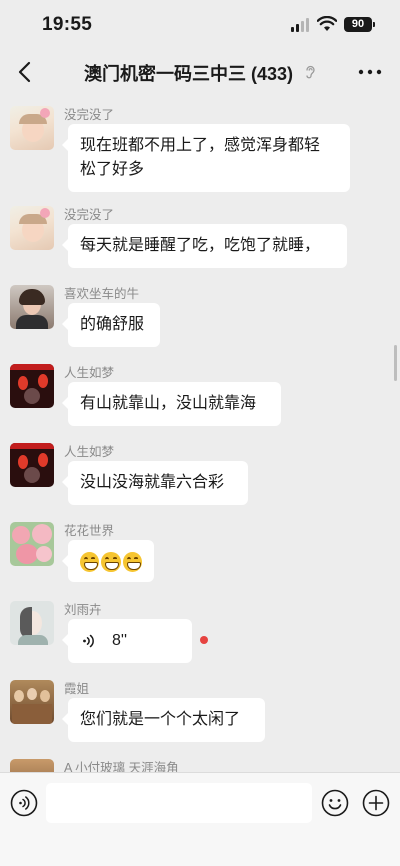 This screenshot has height=866, width=400. What do you see at coordinates (335, 803) in the screenshot?
I see `smiley-icon` at bounding box center [335, 803].